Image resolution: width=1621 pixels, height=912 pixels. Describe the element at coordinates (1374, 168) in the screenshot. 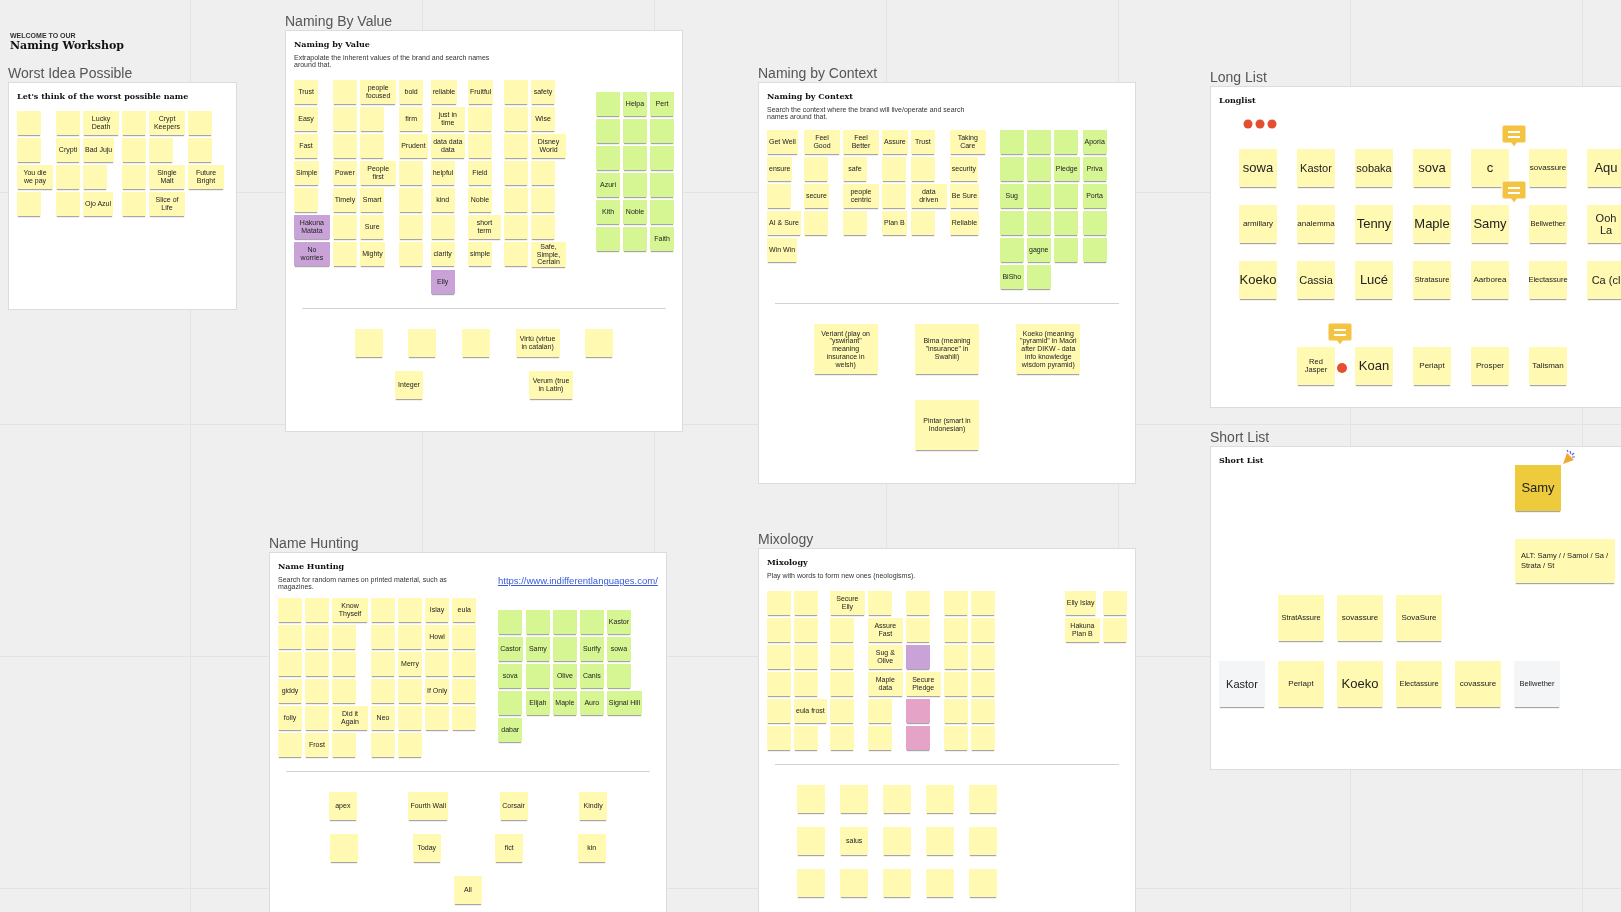

I see `sticky-note: sobaka` at that location.